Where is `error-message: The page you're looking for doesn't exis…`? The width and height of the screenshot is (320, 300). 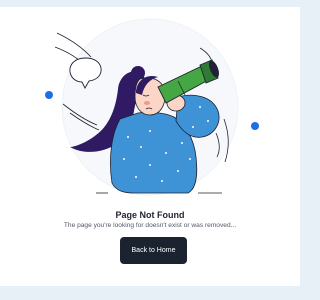
error-message: The page you're looking for doesn't exis… is located at coordinates (150, 225).